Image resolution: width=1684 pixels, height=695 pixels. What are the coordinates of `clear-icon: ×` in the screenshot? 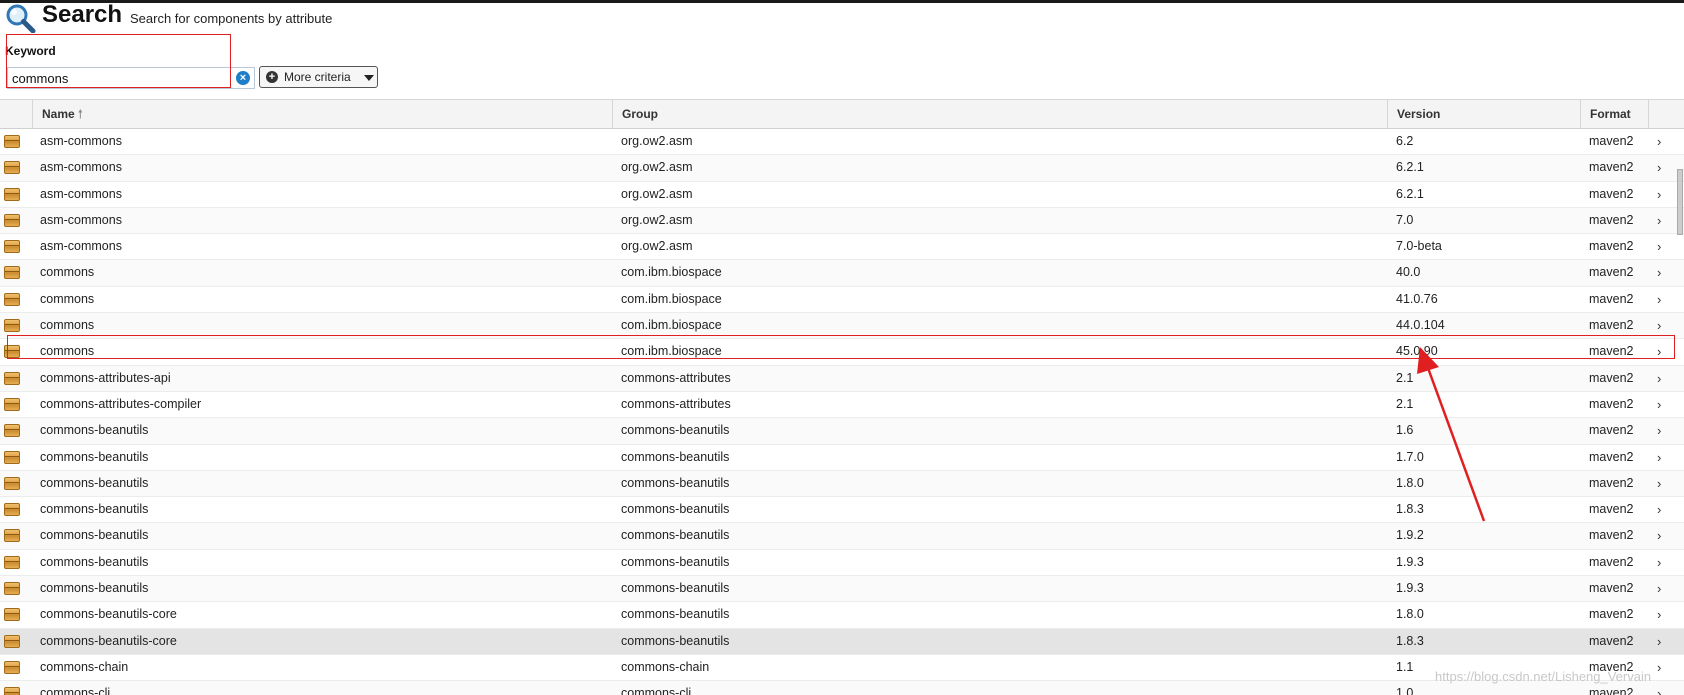 It's located at (243, 78).